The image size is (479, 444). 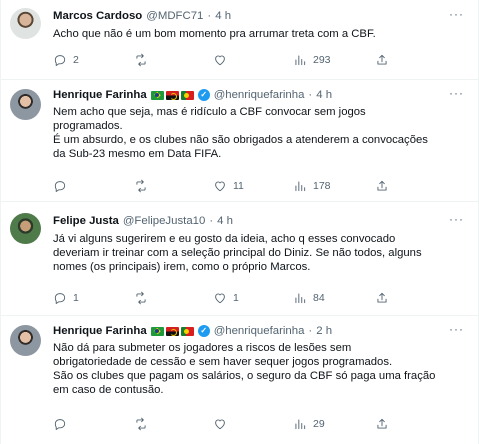 I want to click on author-handle: @FelipeJusta10, so click(x=164, y=221).